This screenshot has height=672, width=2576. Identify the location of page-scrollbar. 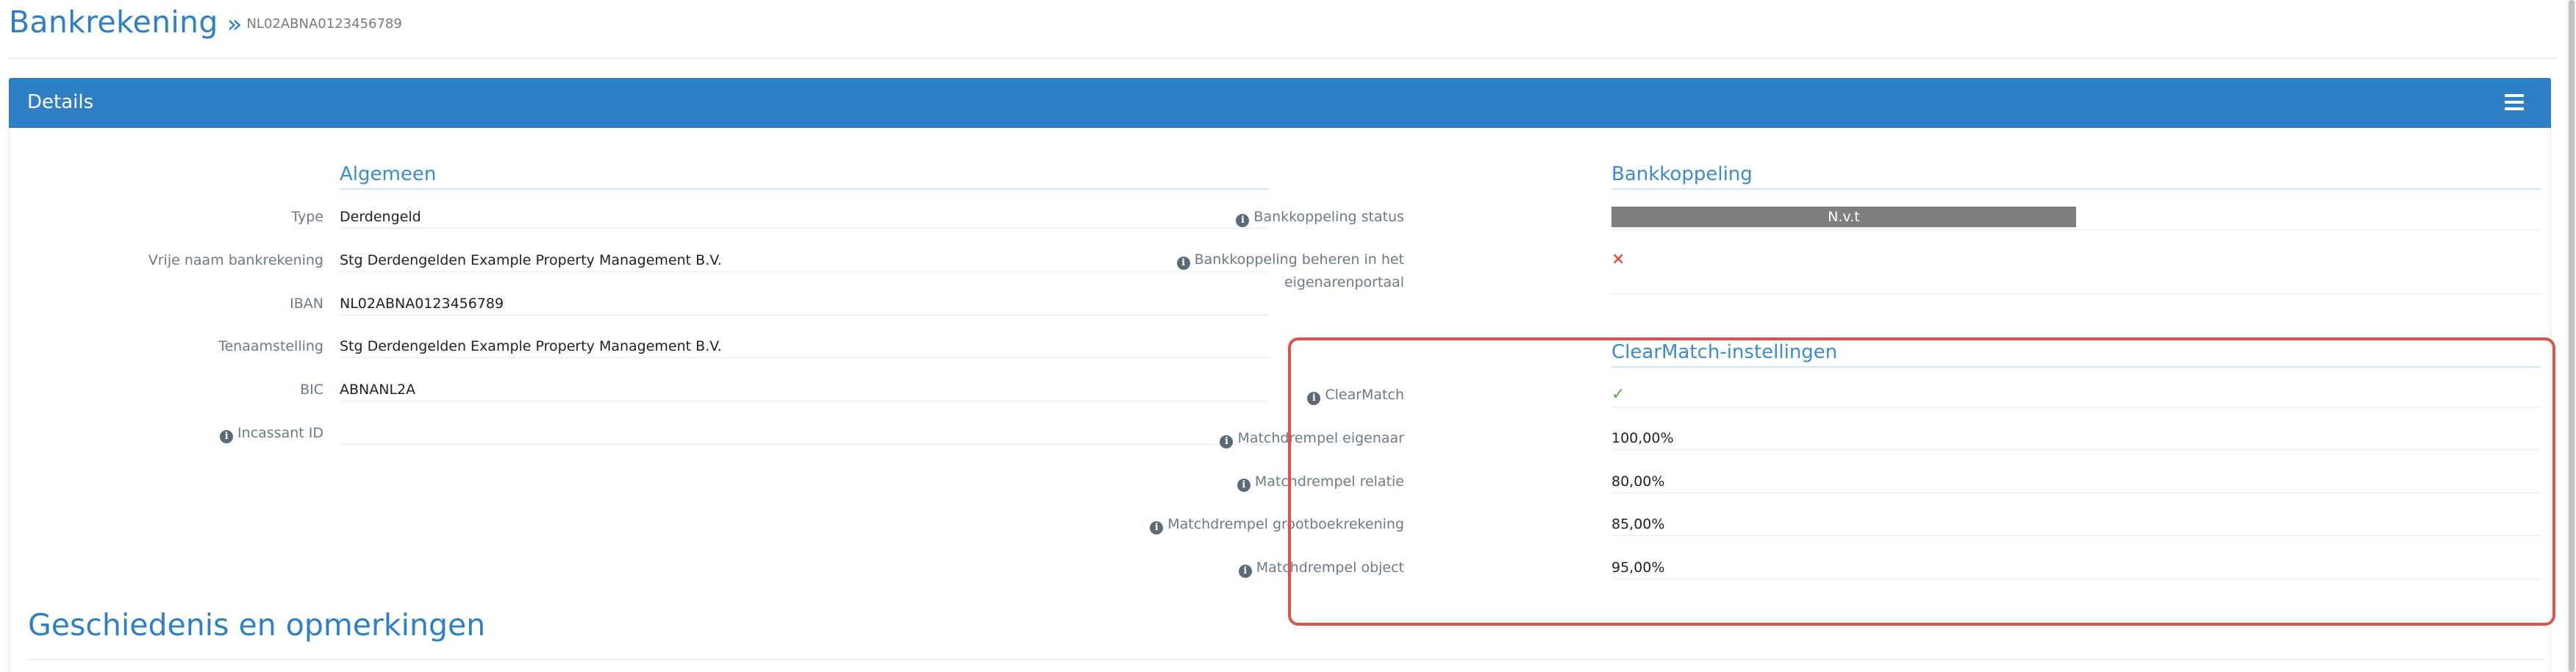
(2571, 336).